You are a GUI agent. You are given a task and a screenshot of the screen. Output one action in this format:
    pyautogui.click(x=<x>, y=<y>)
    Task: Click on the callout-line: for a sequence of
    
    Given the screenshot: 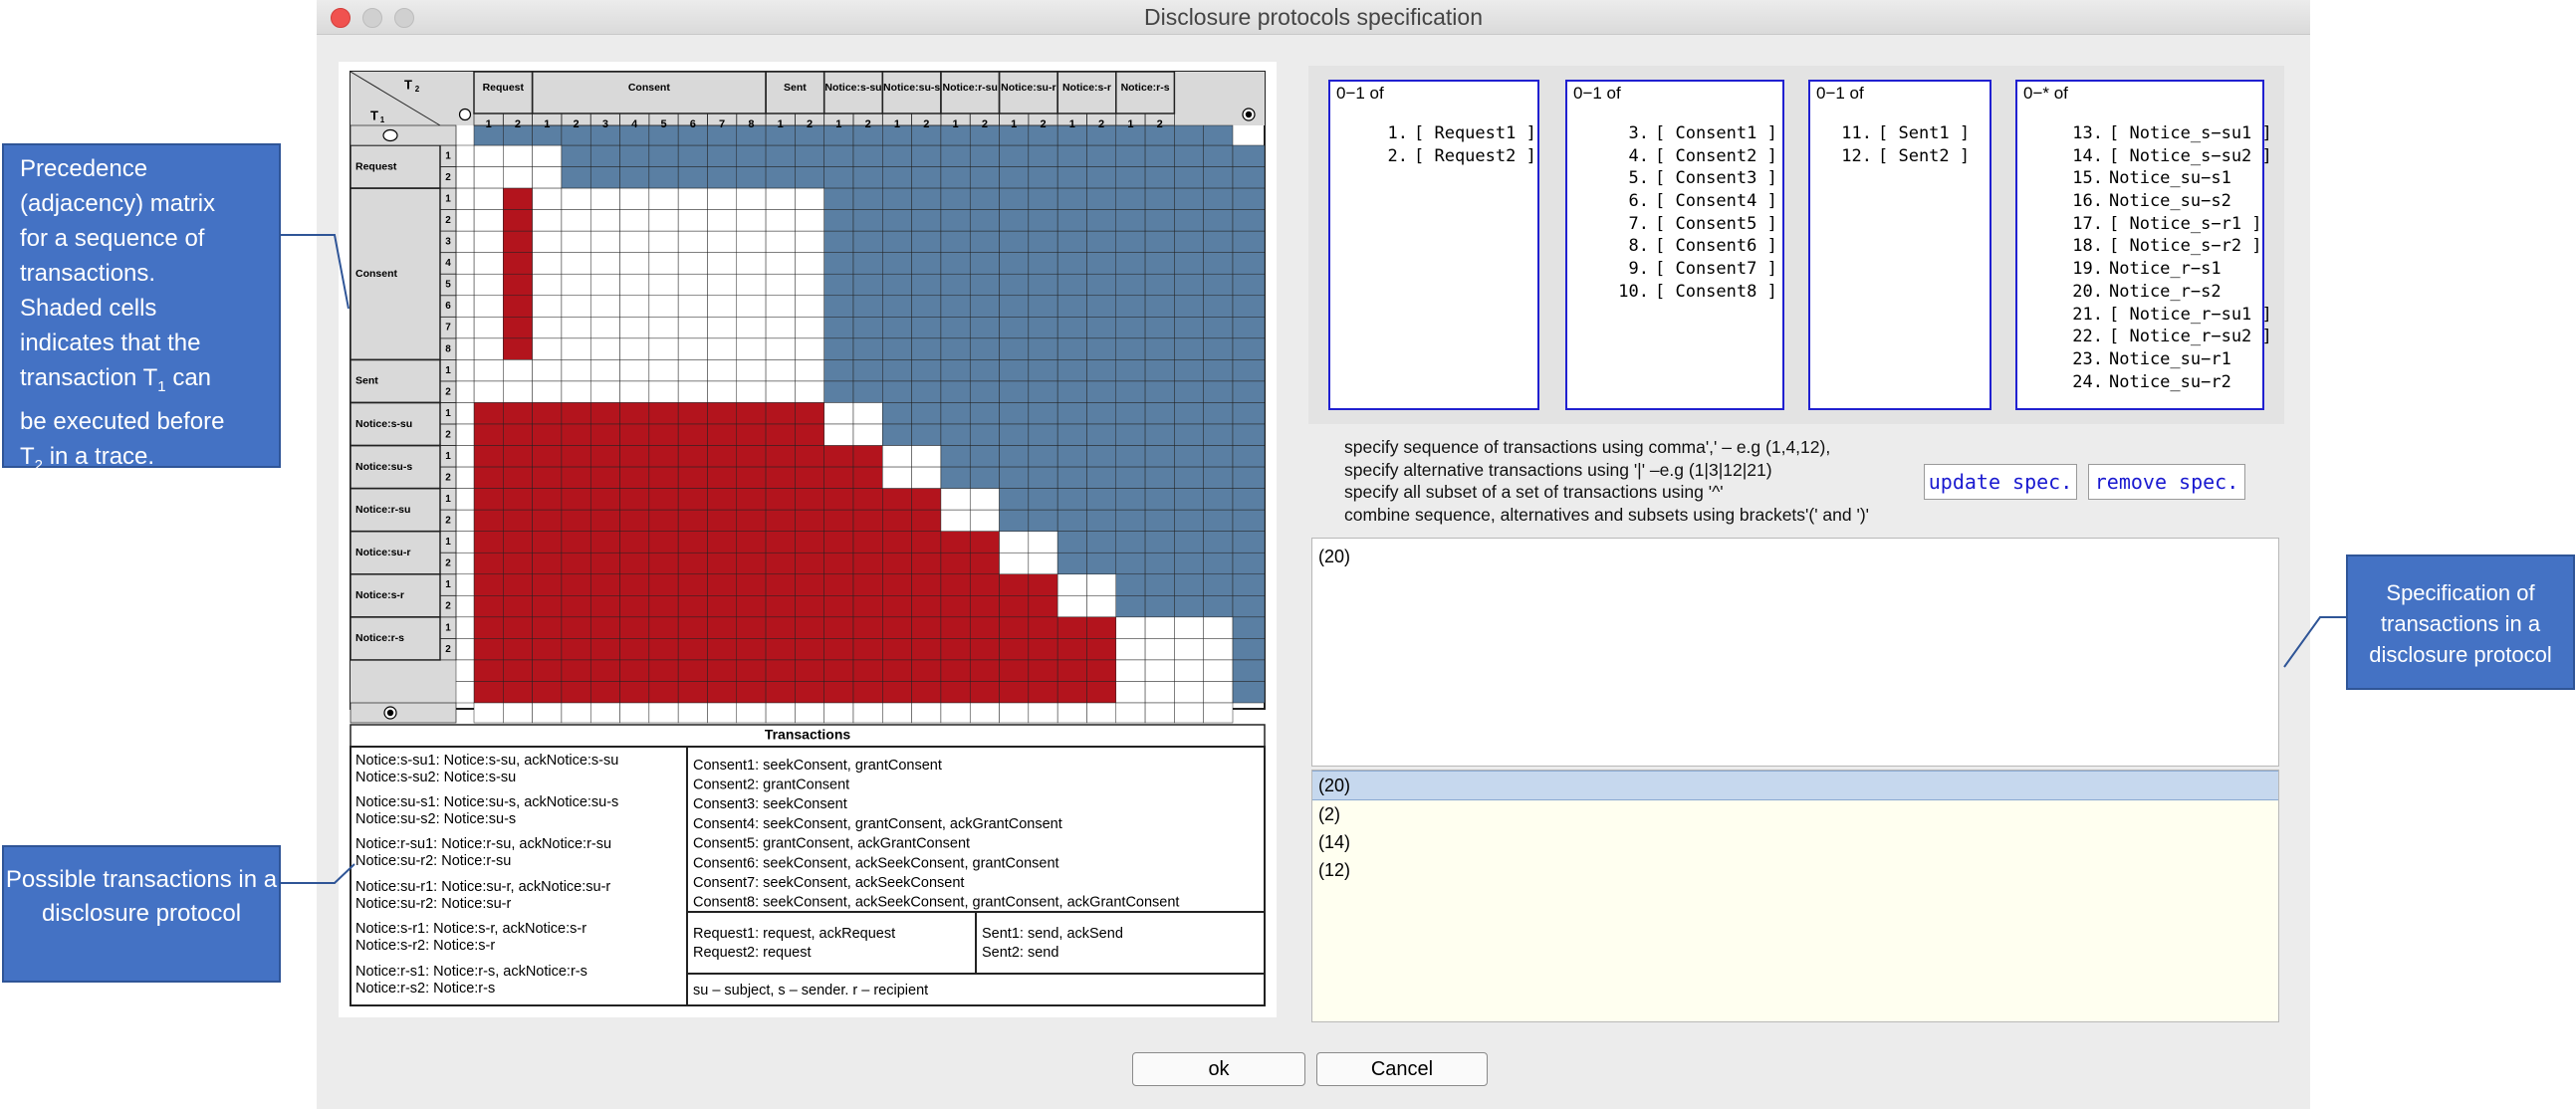 What is the action you would take?
    pyautogui.click(x=112, y=239)
    